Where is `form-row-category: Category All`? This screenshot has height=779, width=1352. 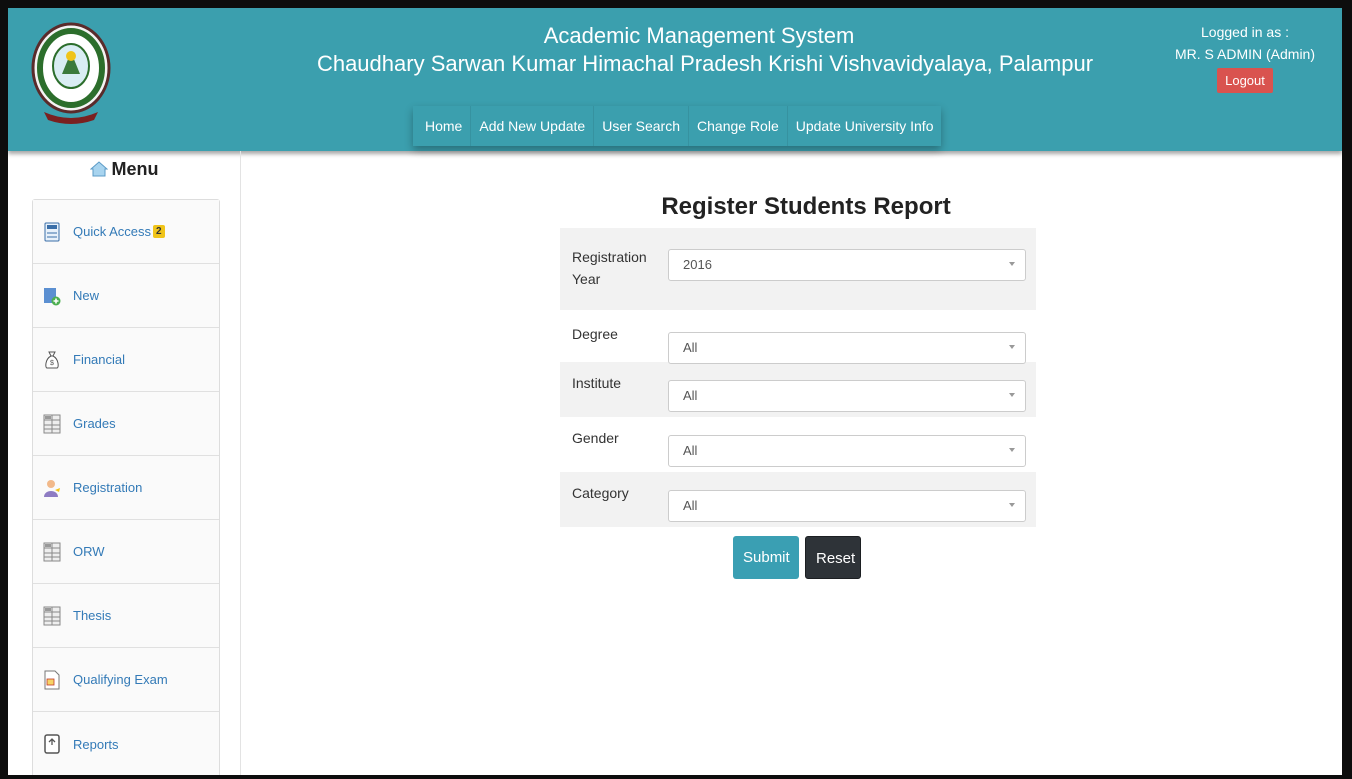 form-row-category: Category All is located at coordinates (798, 499).